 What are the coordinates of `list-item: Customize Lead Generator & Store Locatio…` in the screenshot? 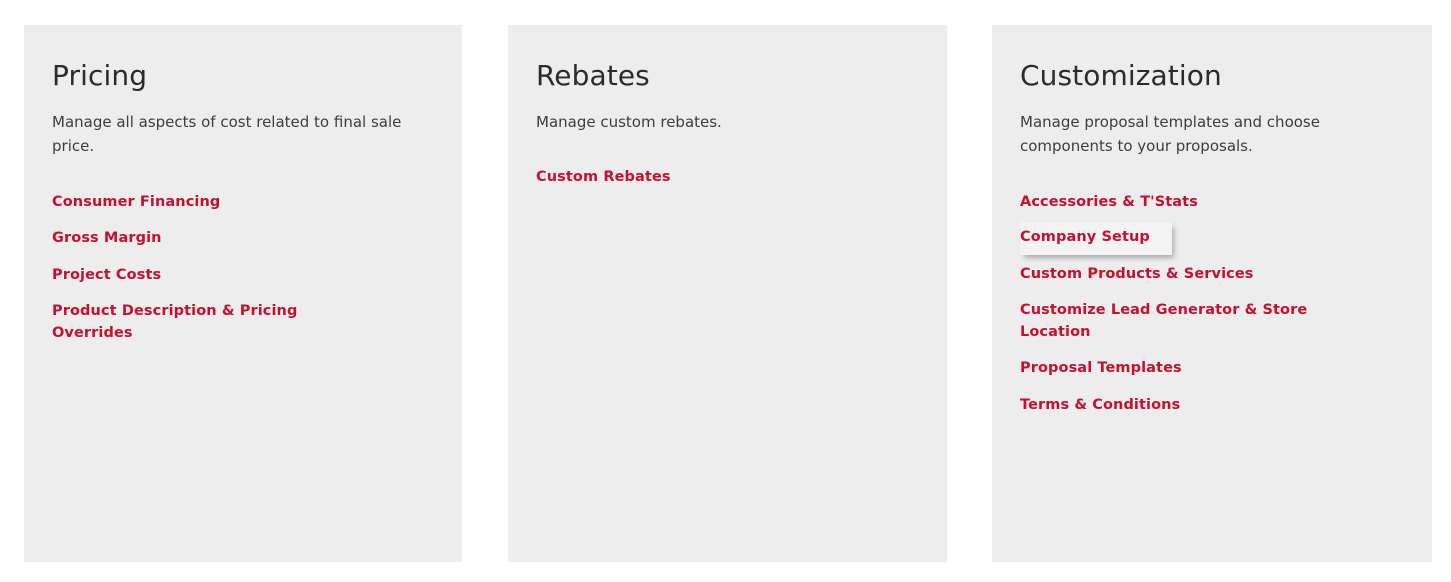 It's located at (1212, 322).